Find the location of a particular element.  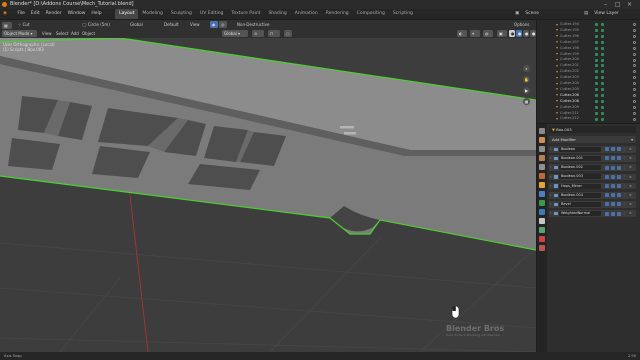

blender-menu-icon: ◉ is located at coordinates (5, 14).